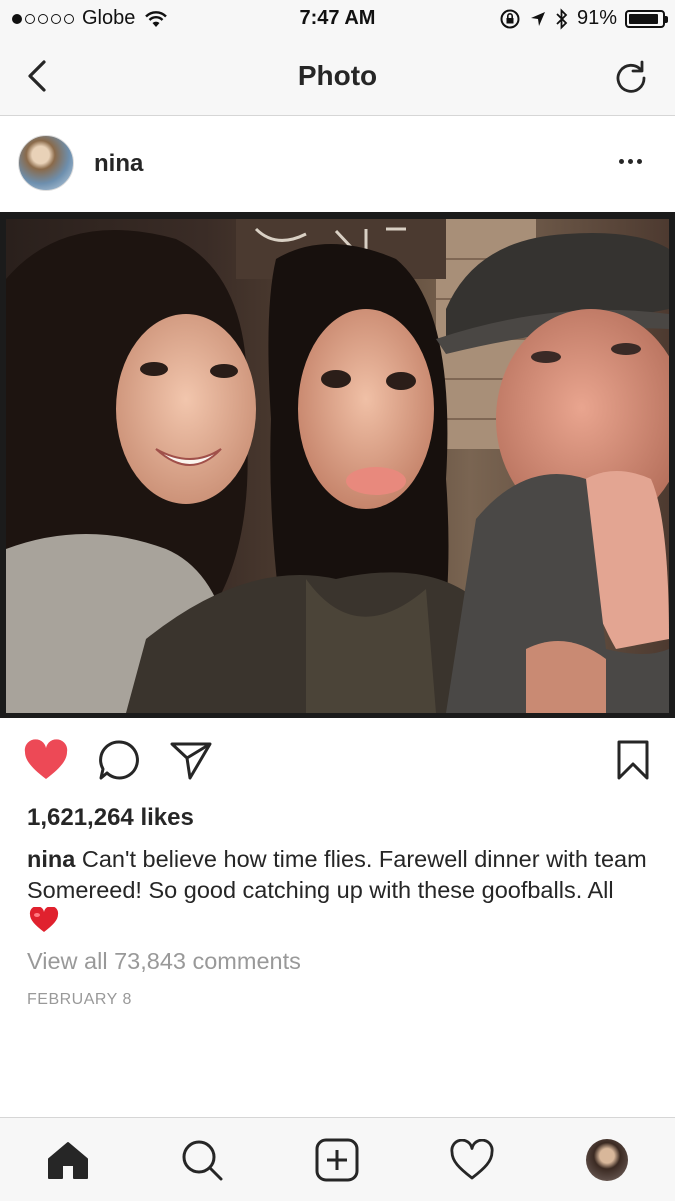 Image resolution: width=675 pixels, height=1201 pixels. What do you see at coordinates (596, 18) in the screenshot?
I see `battery-percent: 91%` at bounding box center [596, 18].